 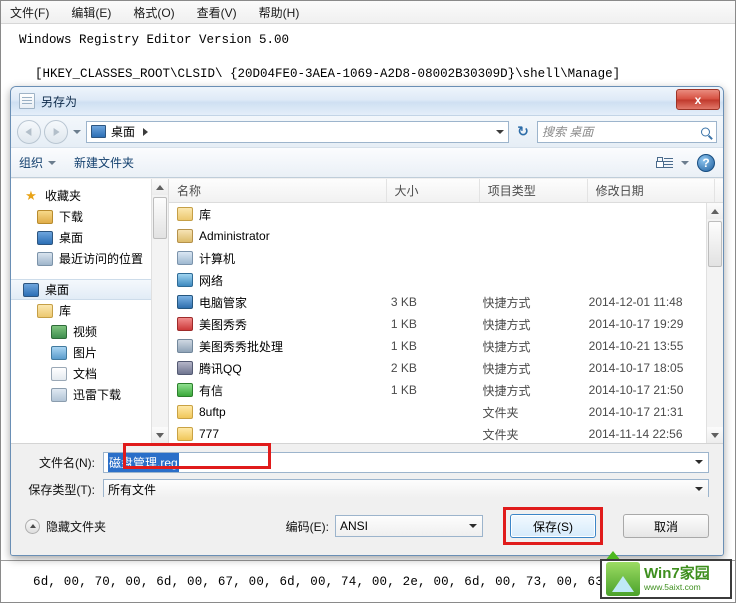 What do you see at coordinates (500, 131) in the screenshot?
I see `address-dropdown-icon` at bounding box center [500, 131].